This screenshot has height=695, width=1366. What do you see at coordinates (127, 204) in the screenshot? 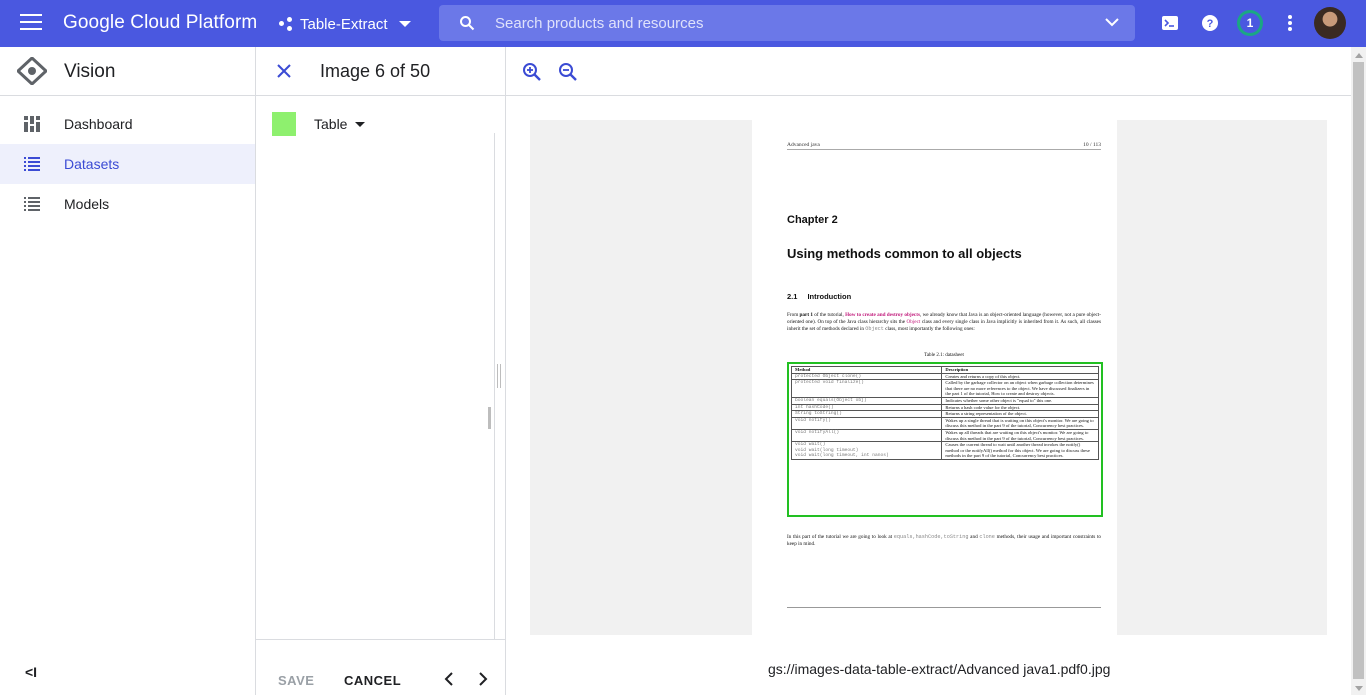
I see `sidebar-item-models: Models` at bounding box center [127, 204].